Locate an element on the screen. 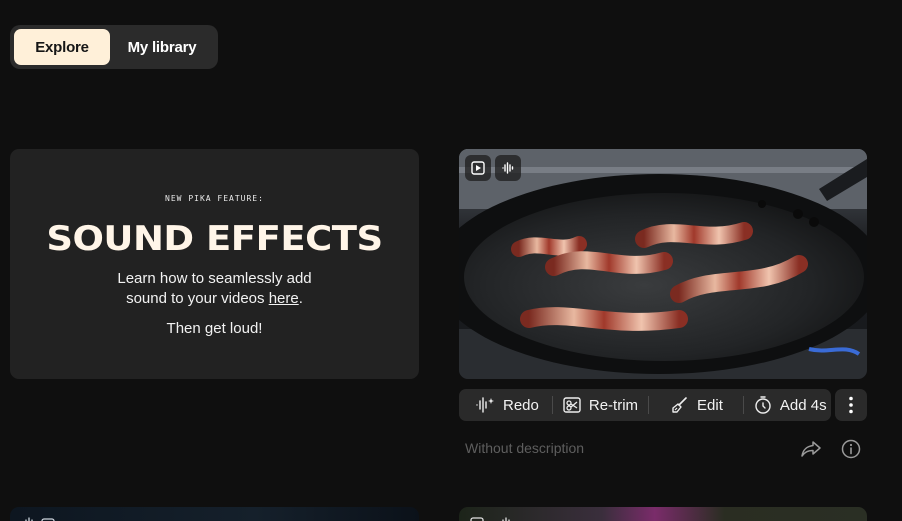  info-icon is located at coordinates (851, 449).